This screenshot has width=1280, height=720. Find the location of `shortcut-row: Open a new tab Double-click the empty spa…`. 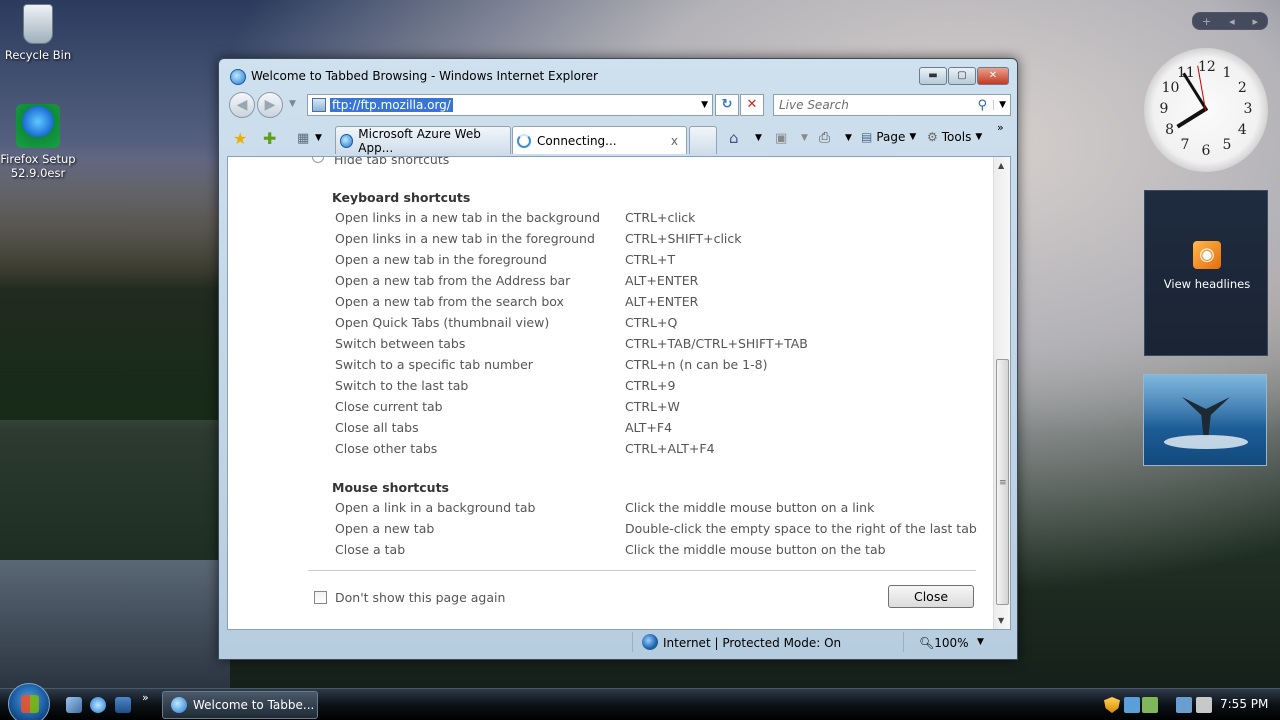

shortcut-row: Open a new tab Double-click the empty spa… is located at coordinates (656, 528).